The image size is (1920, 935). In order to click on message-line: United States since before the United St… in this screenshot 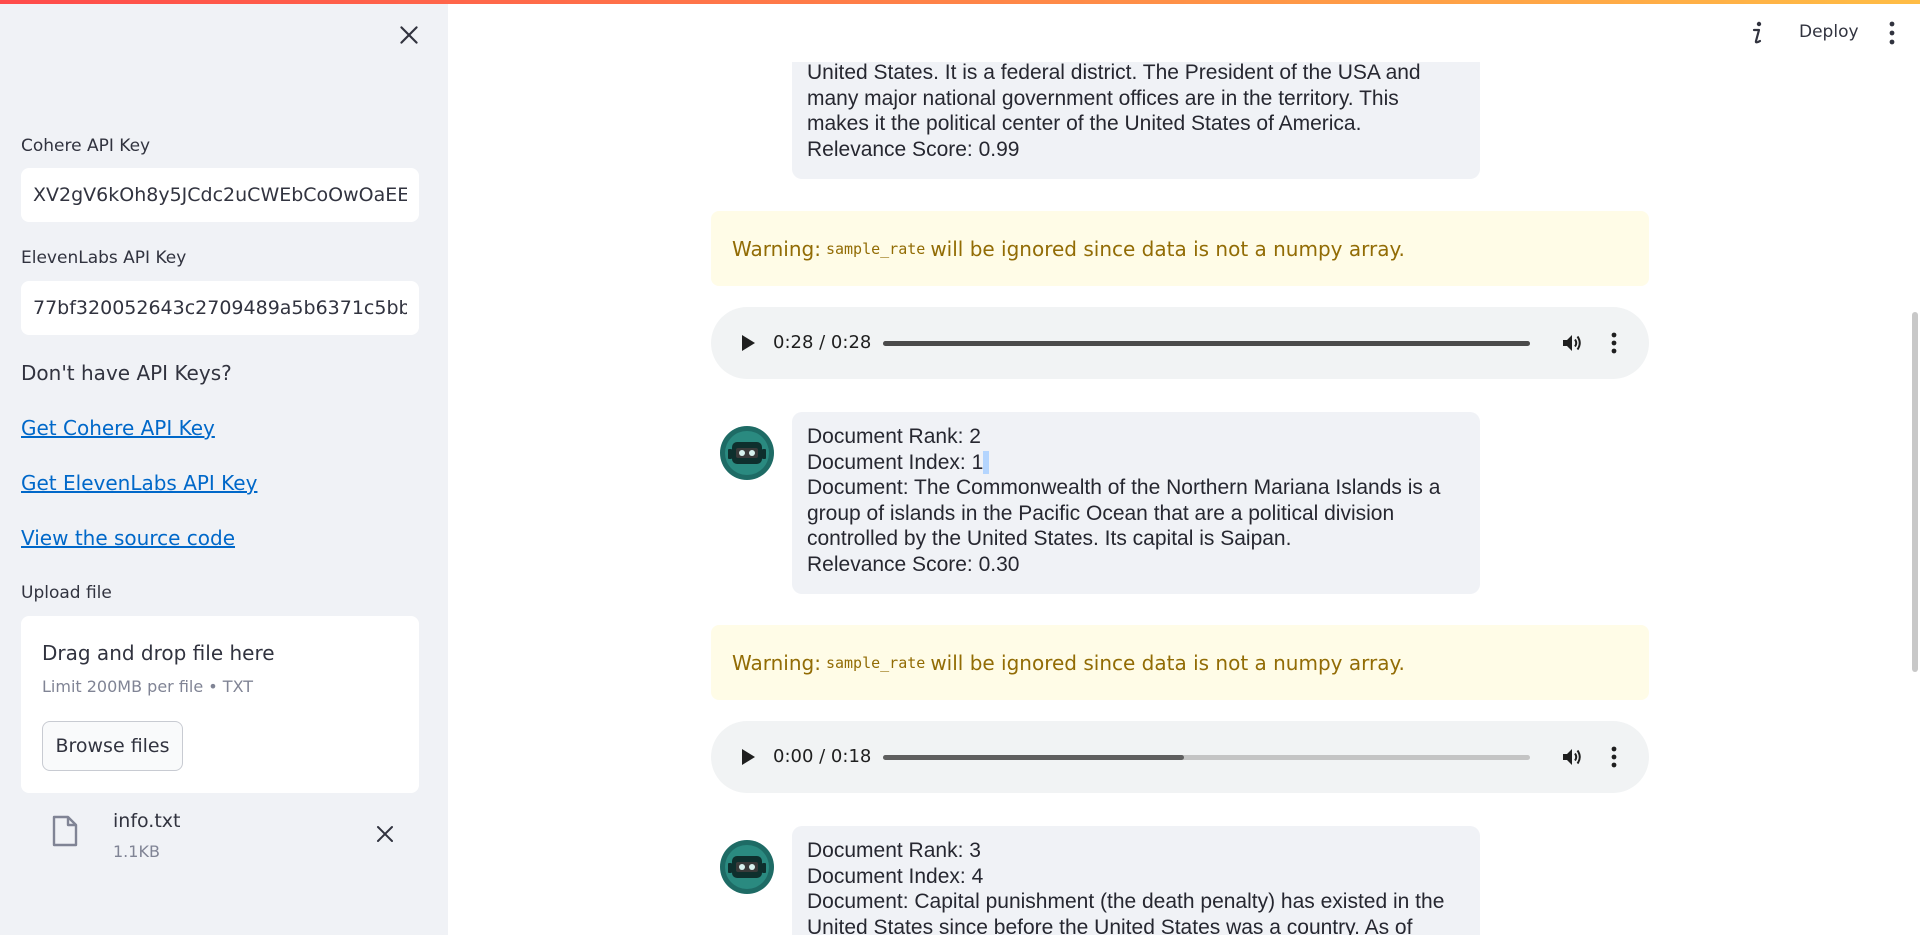, I will do `click(1110, 925)`.